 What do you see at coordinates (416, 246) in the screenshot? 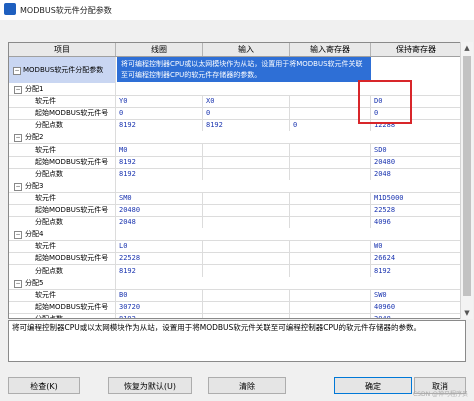
I see `value-cell: W0` at bounding box center [416, 246].